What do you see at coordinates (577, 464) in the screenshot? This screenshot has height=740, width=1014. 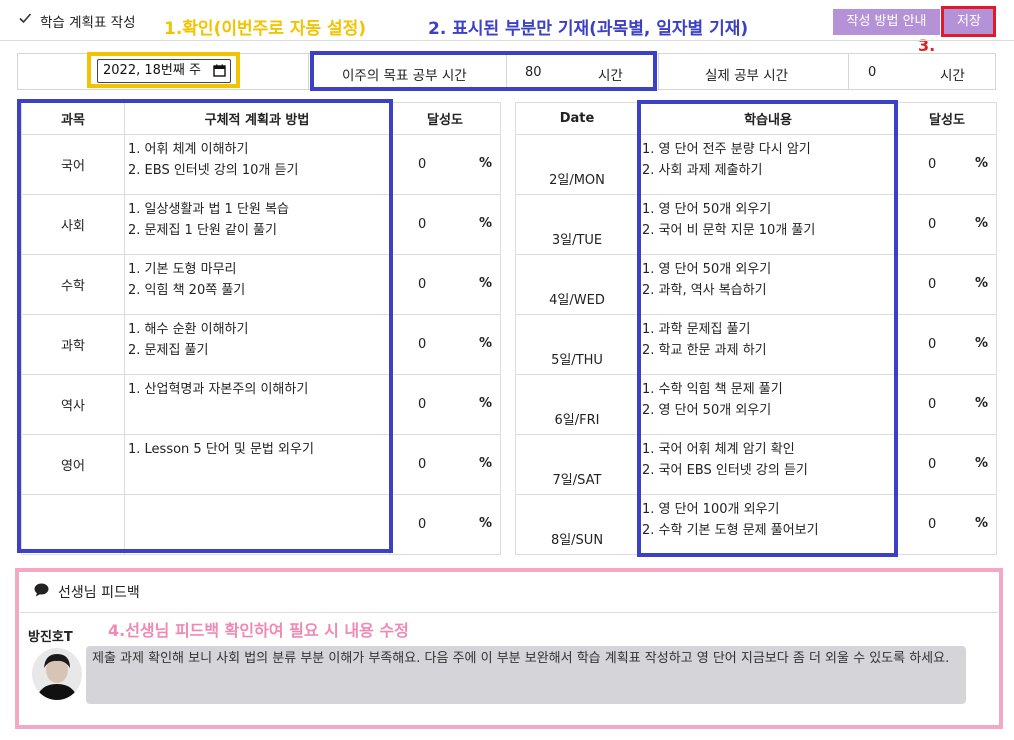 I see `daily-date: 7일/SAT` at bounding box center [577, 464].